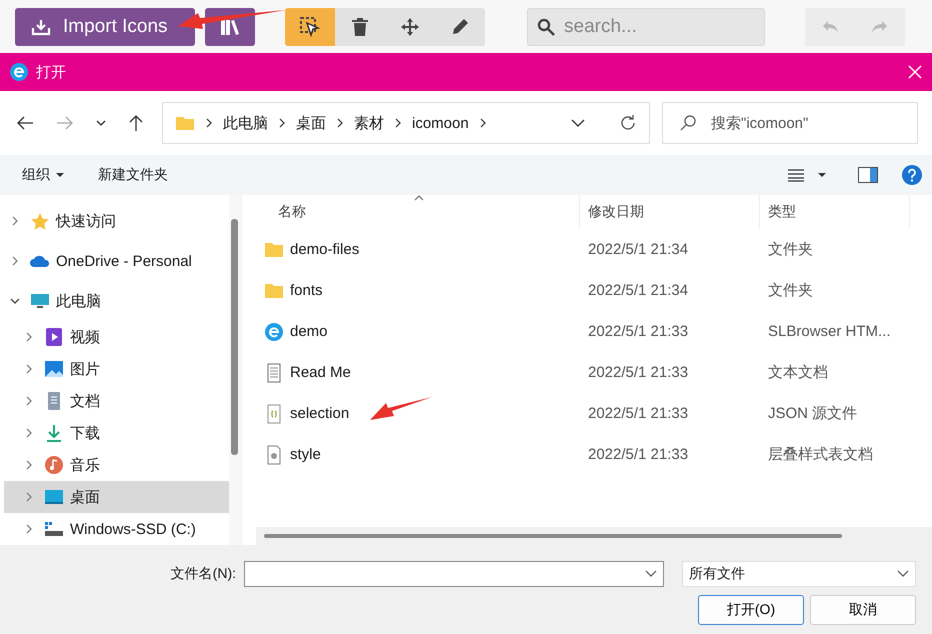 The width and height of the screenshot is (932, 634). Describe the element at coordinates (40, 301) in the screenshot. I see `pc-icon` at that location.